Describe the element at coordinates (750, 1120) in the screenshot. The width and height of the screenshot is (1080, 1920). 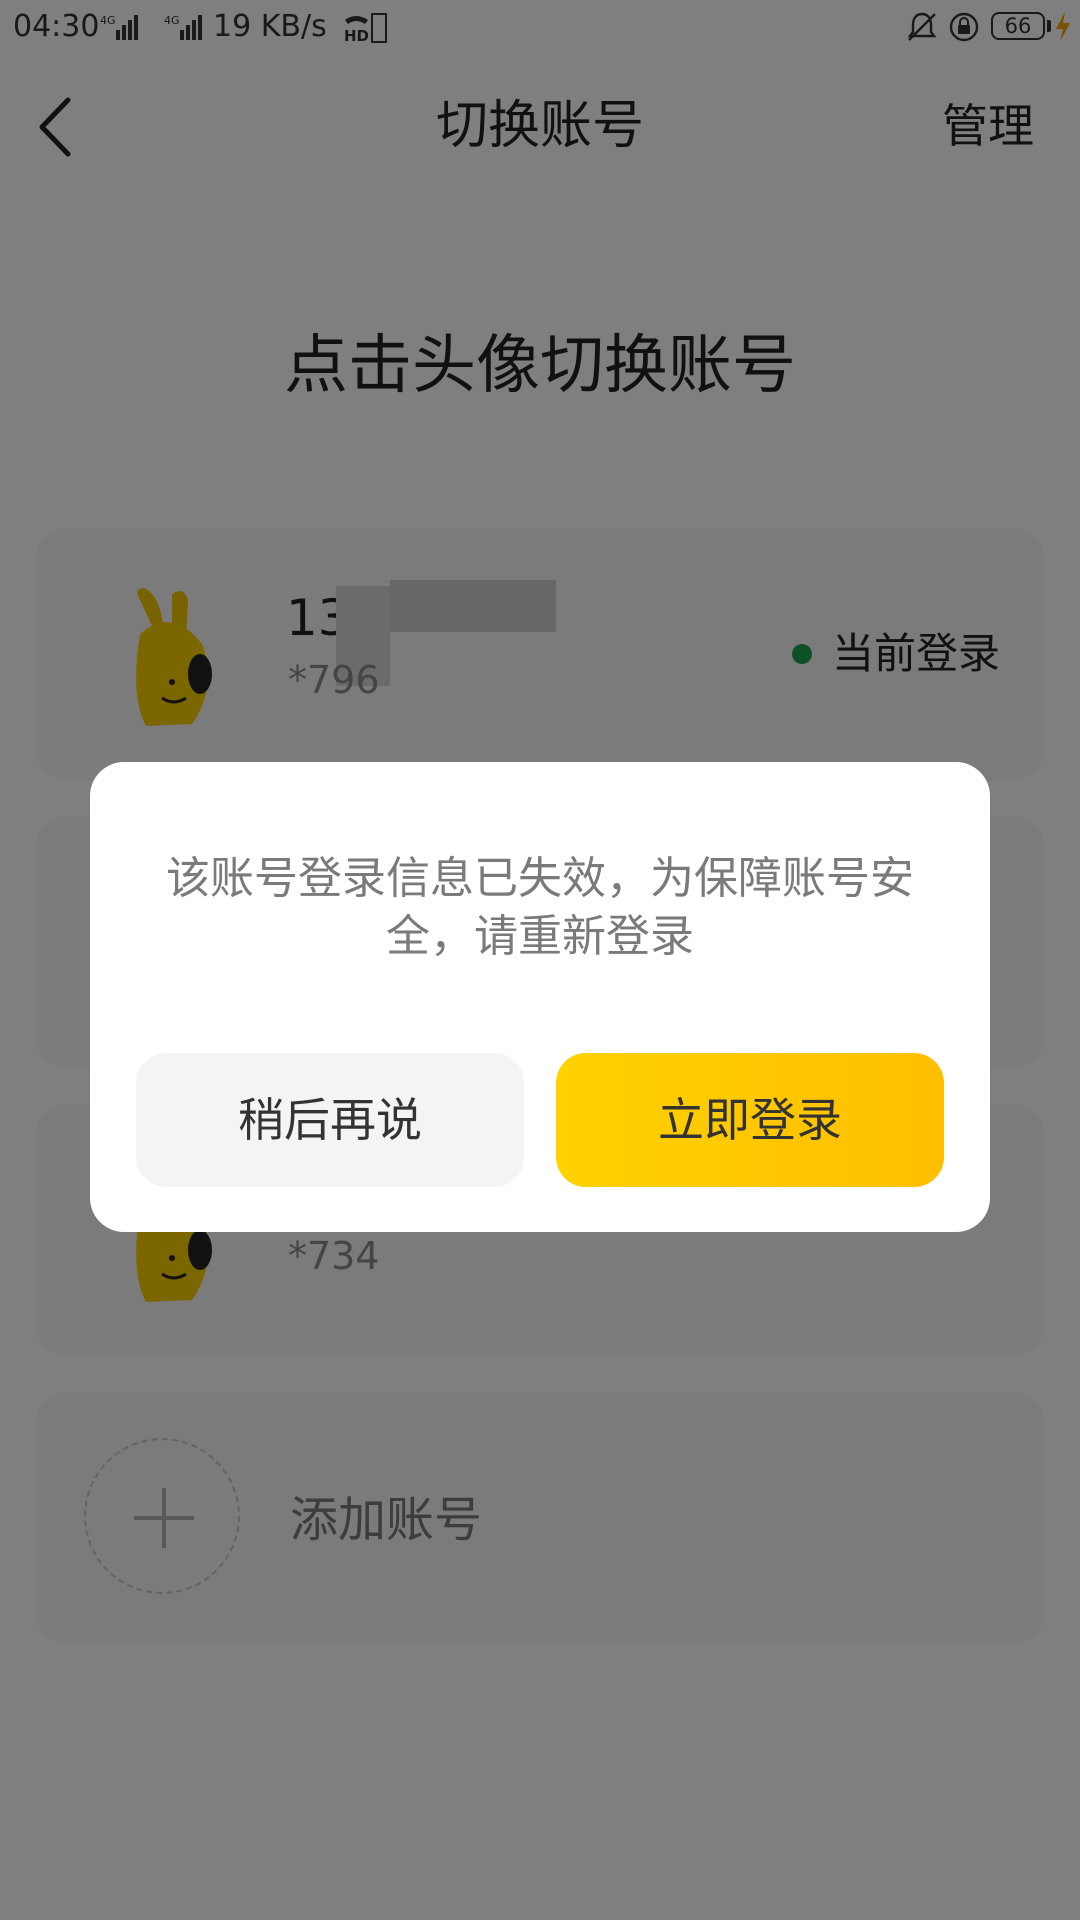
I see `login-now-button: 立即登录` at that location.